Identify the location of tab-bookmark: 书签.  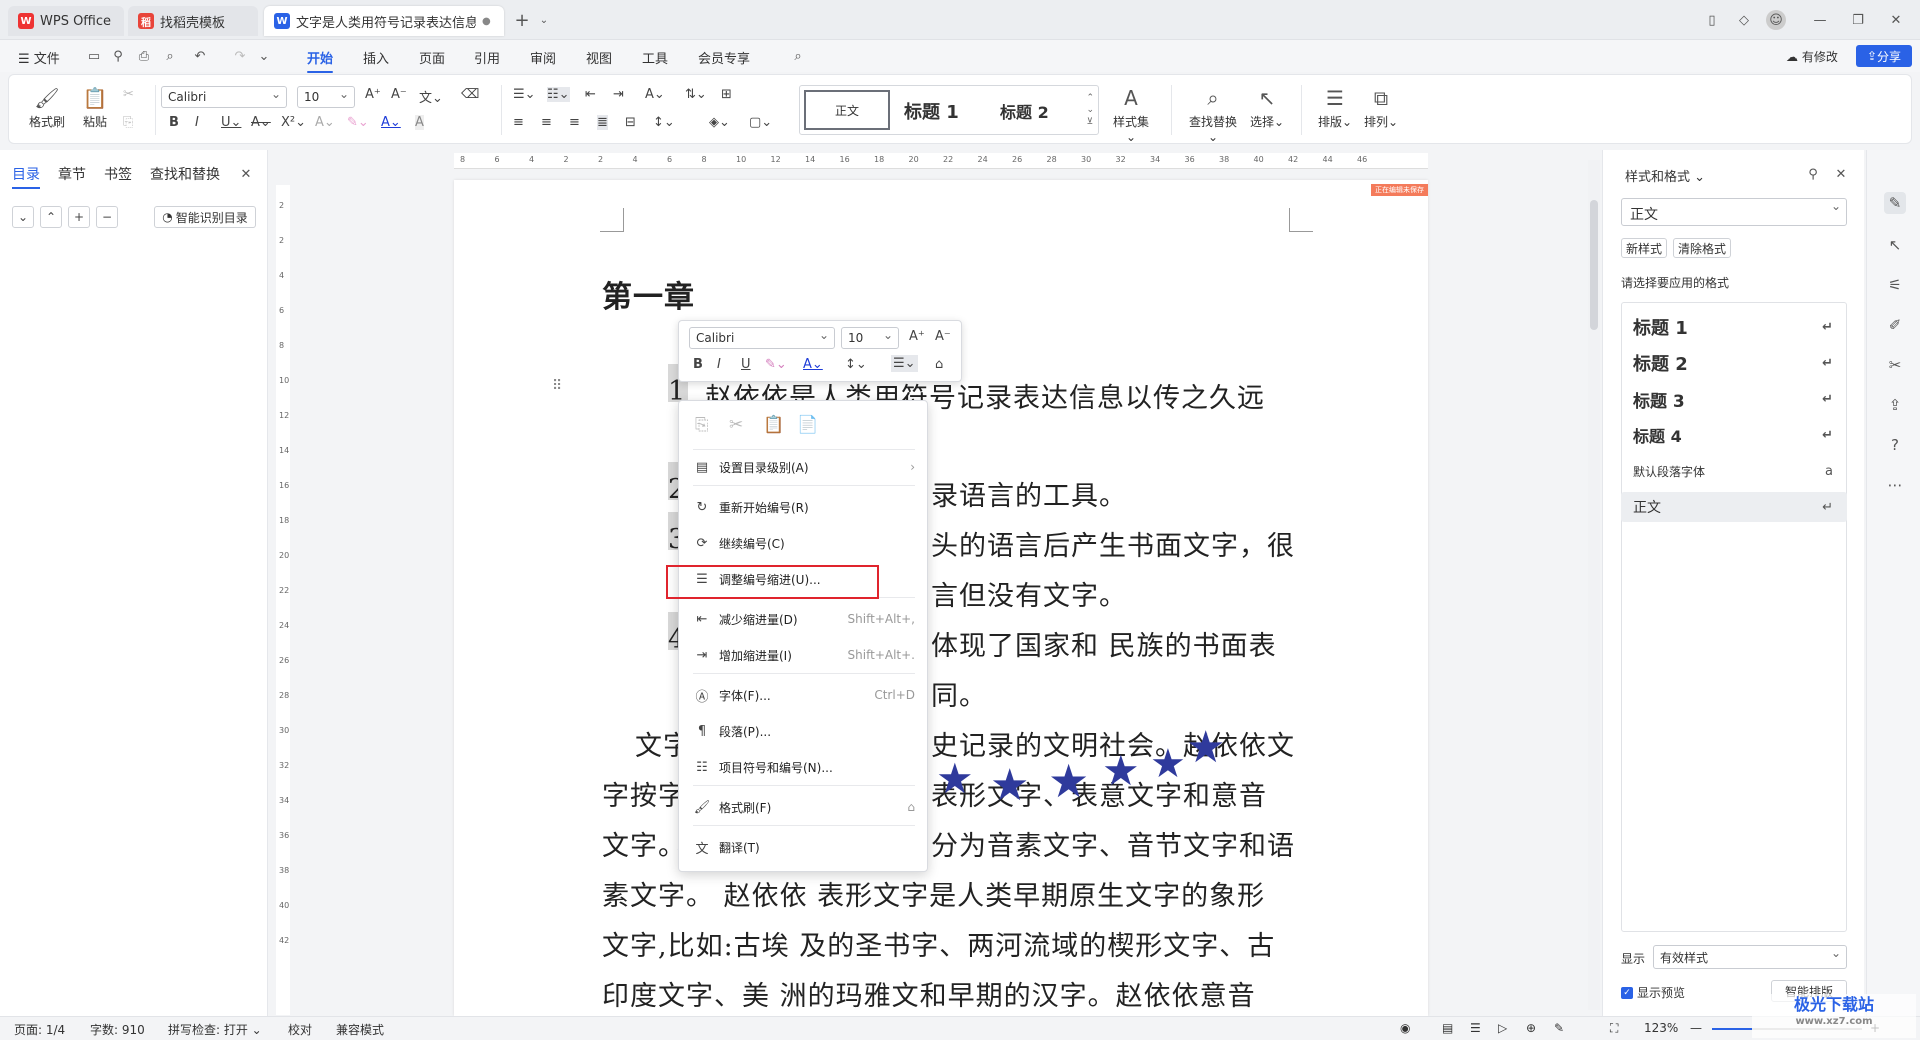
(118, 174).